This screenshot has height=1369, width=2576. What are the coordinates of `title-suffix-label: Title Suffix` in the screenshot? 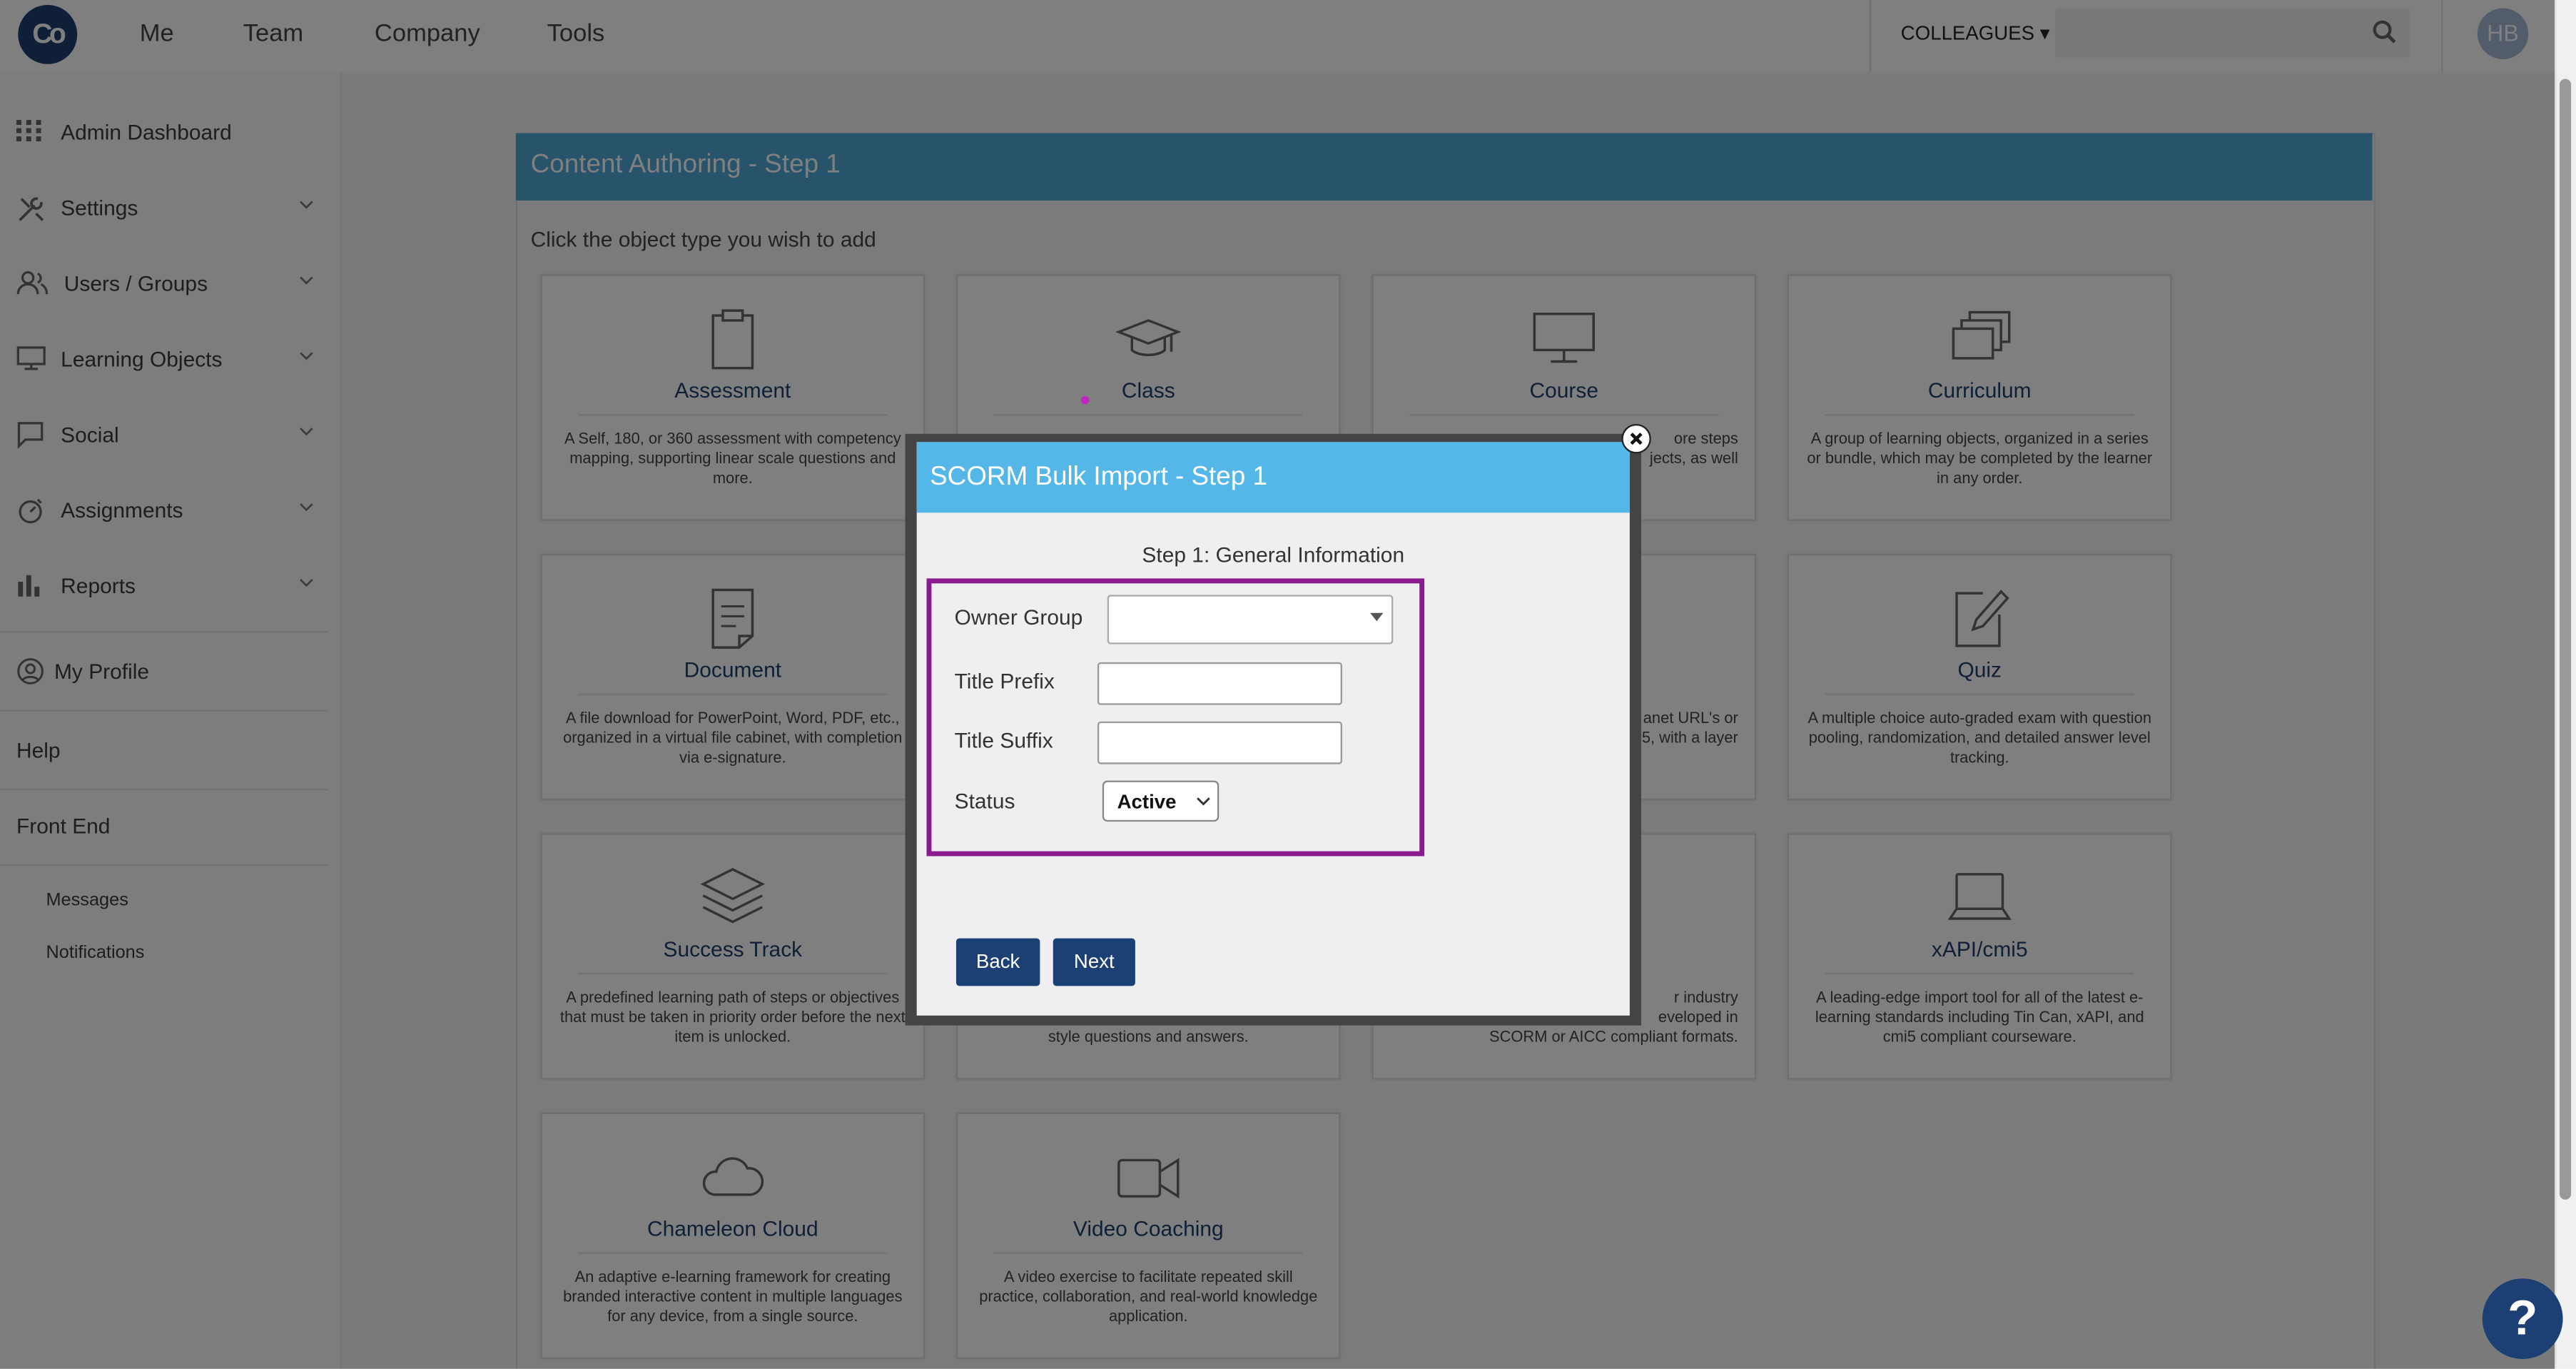 It's located at (1003, 740).